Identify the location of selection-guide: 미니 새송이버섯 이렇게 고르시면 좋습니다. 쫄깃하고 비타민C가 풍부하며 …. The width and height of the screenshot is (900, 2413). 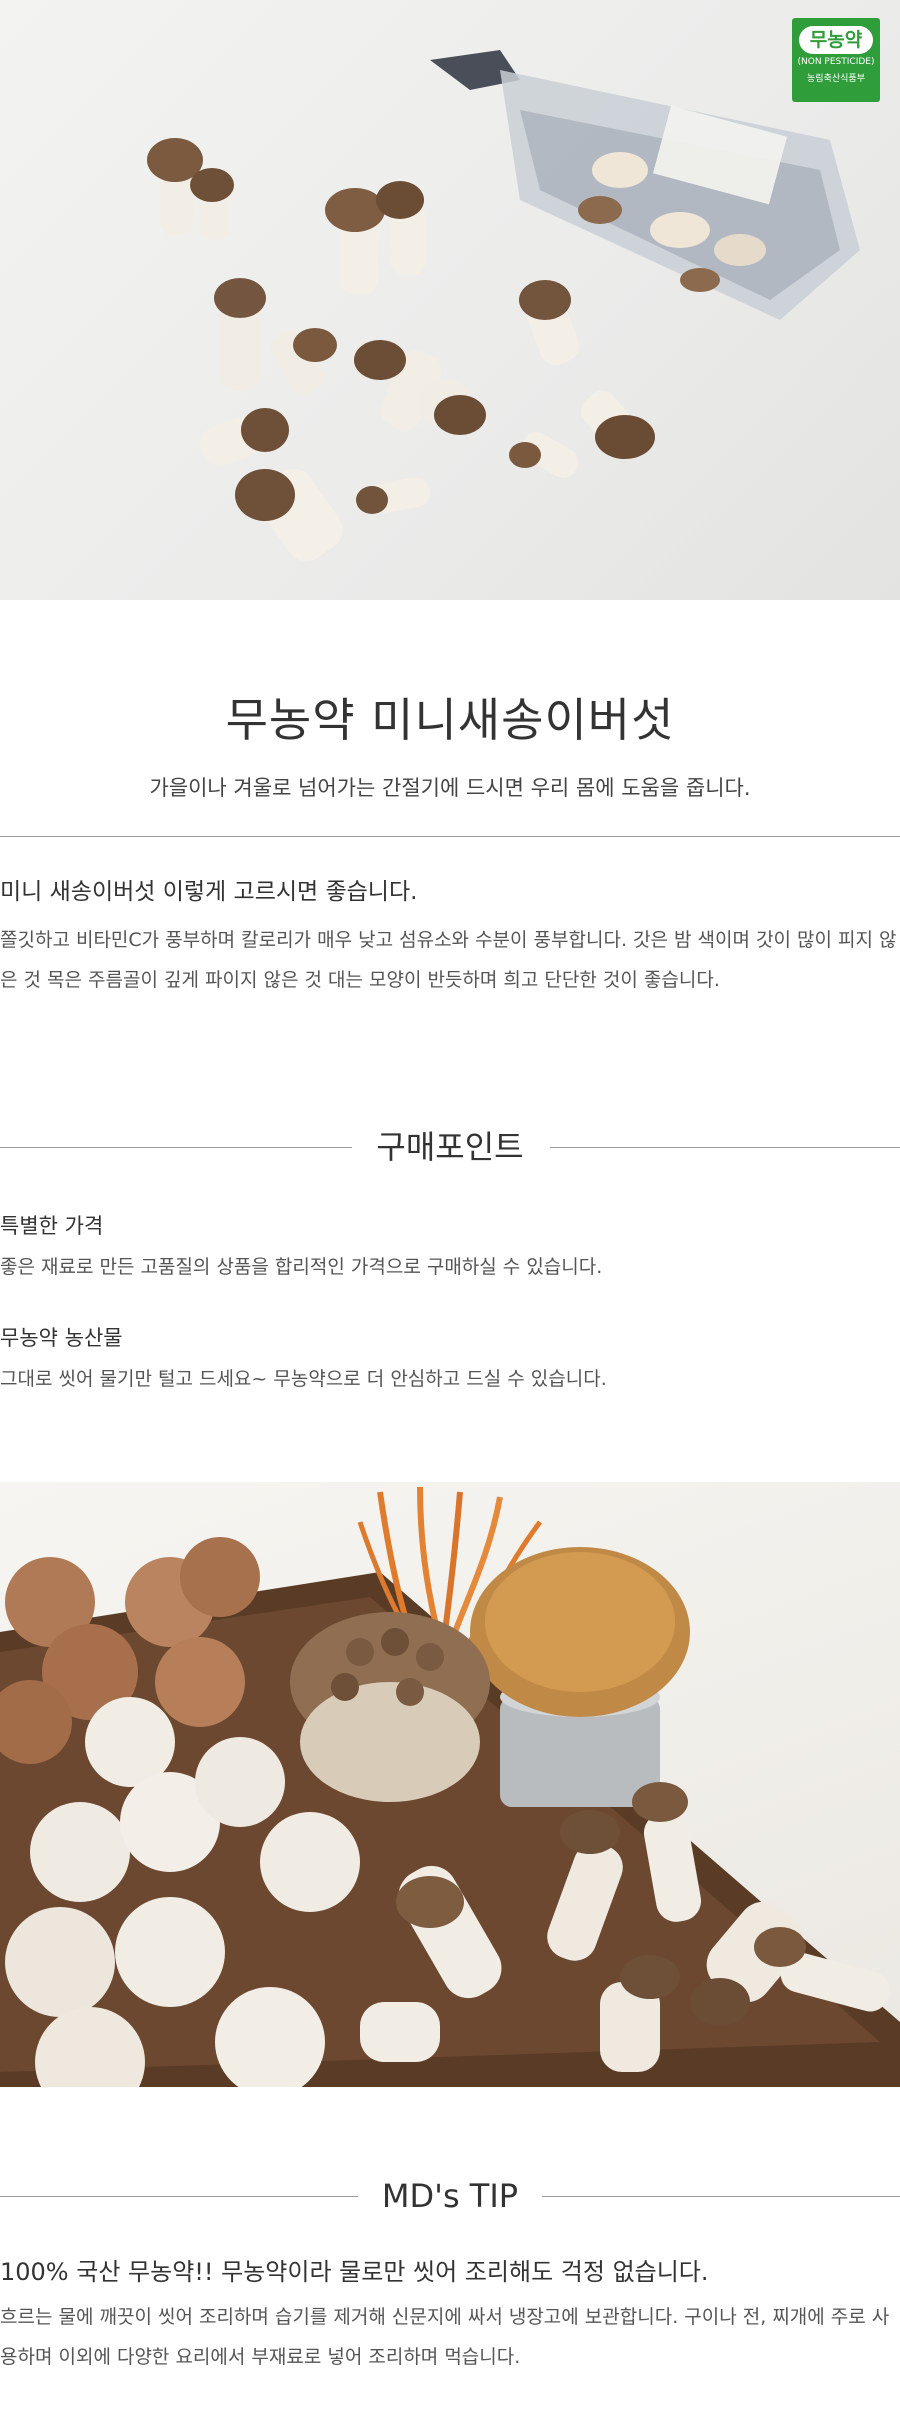
(450, 936).